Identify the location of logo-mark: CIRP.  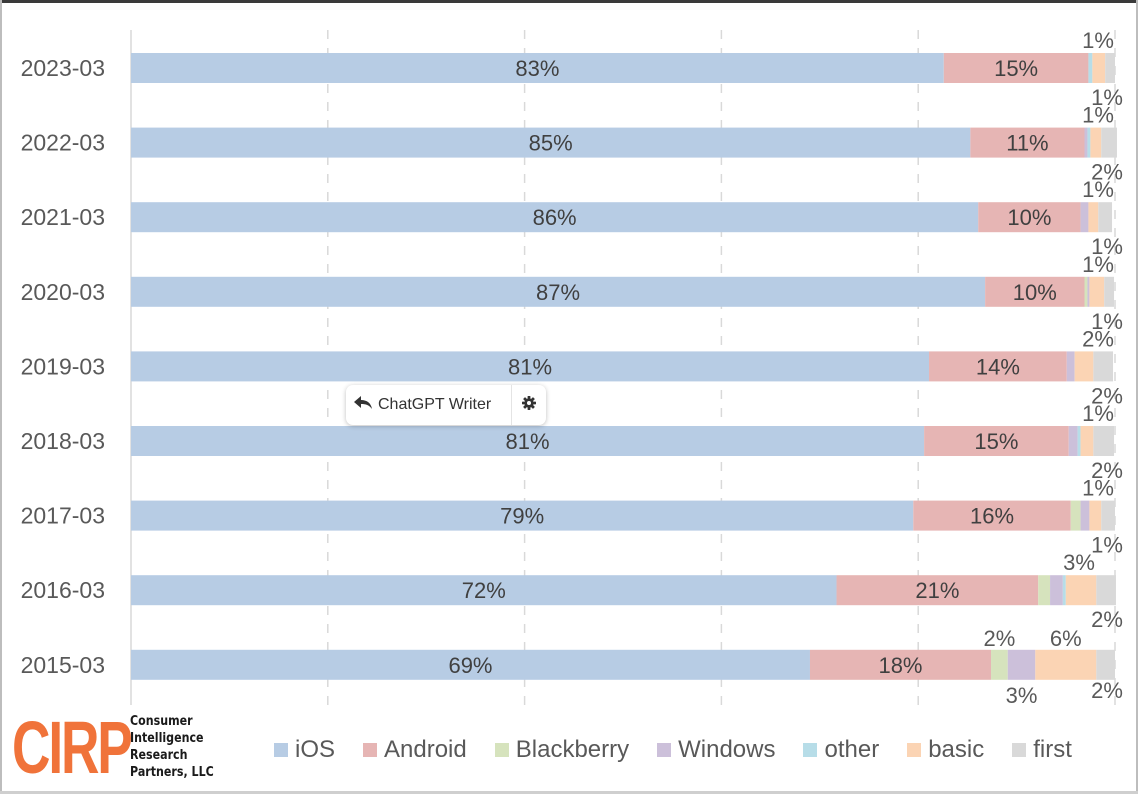
(72, 747).